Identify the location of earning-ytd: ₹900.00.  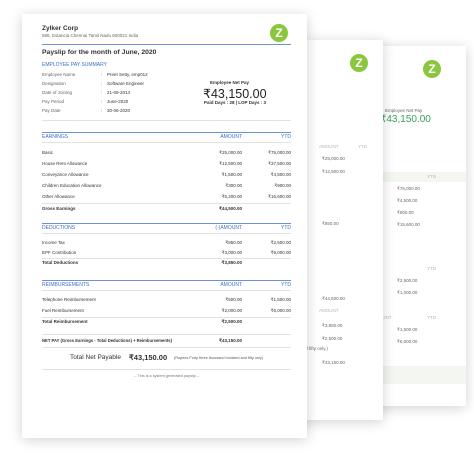
(282, 185).